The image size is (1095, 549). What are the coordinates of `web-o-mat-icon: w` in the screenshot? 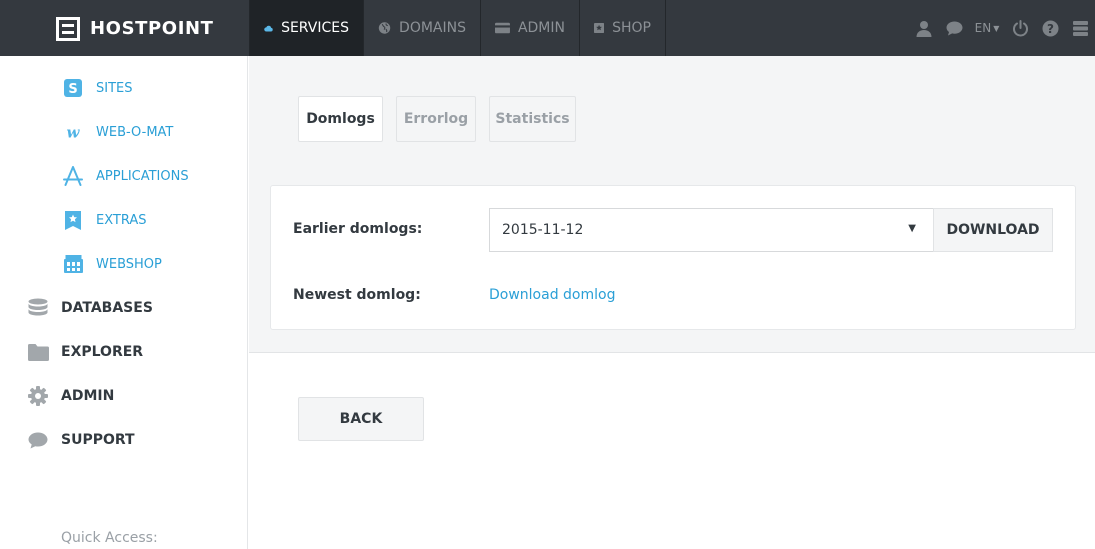 It's located at (73, 132).